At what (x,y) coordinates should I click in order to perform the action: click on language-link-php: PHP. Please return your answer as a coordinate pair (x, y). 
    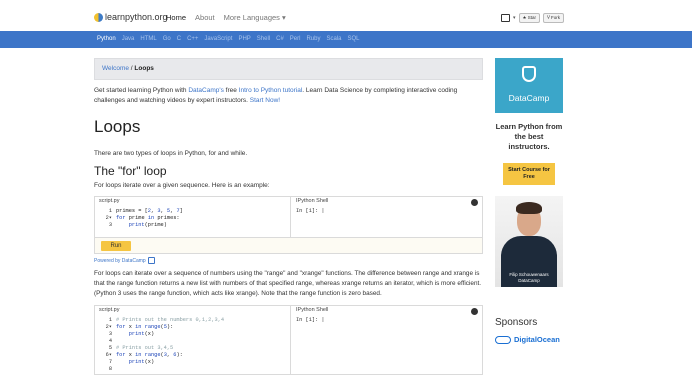
    Looking at the image, I should click on (244, 39).